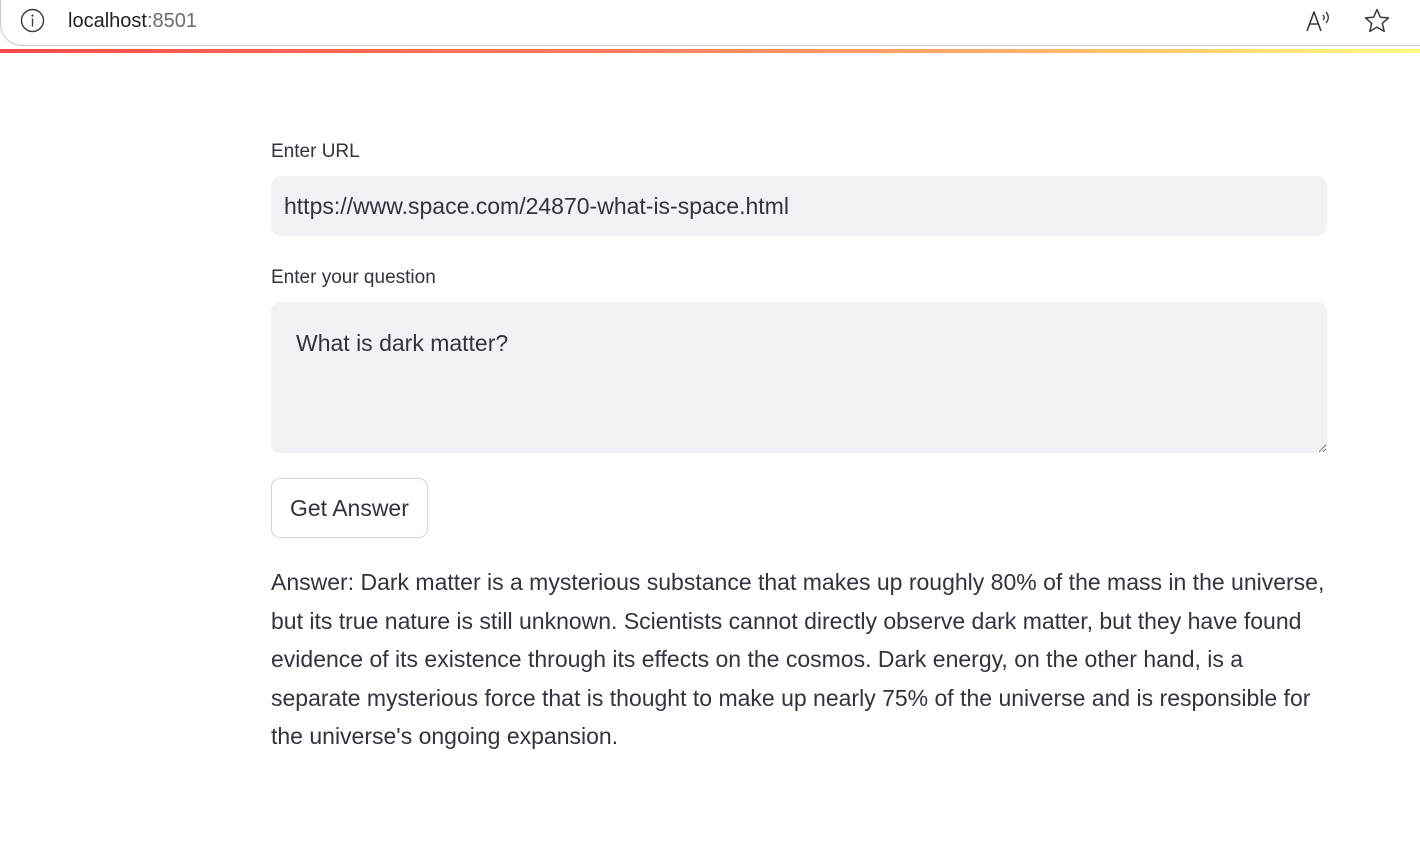  I want to click on get-answer-button: Get Answer, so click(349, 508).